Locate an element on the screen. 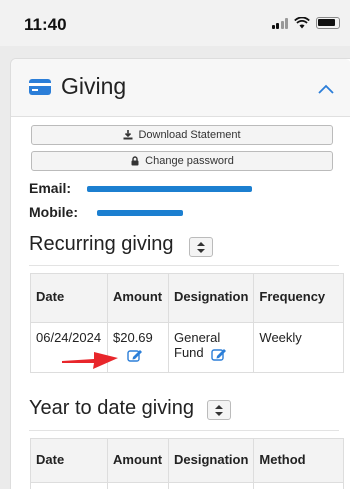 Image resolution: width=350 pixels, height=489 pixels. recurring-giving-title: Recurring giving is located at coordinates (101, 244).